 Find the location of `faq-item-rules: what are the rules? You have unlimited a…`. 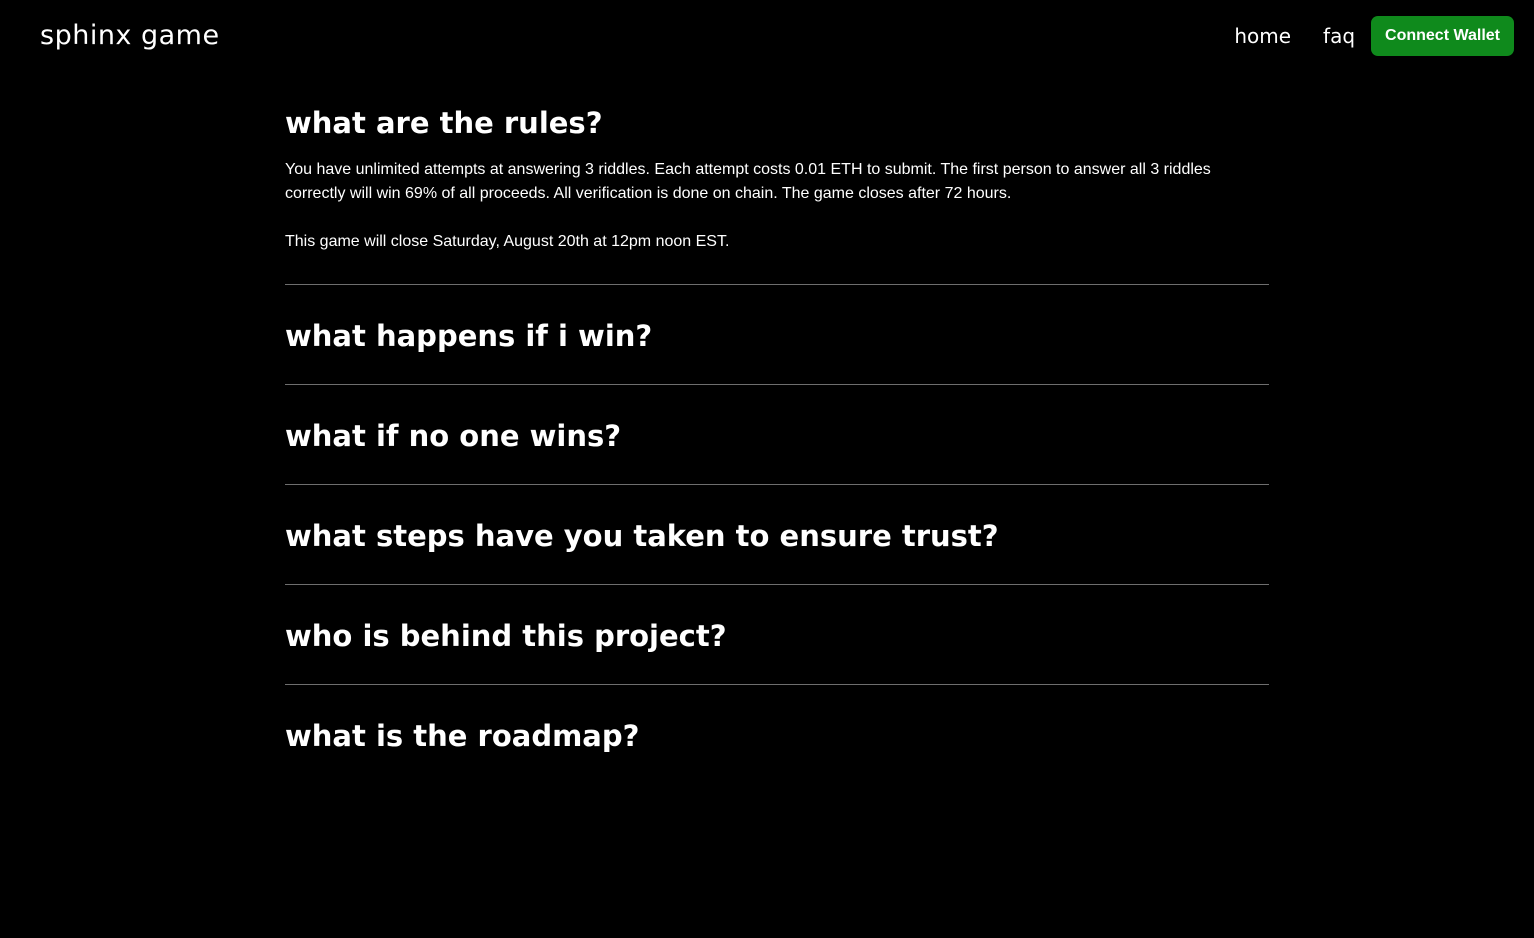

faq-item-rules: what are the rules? You have unlimited a… is located at coordinates (777, 190).